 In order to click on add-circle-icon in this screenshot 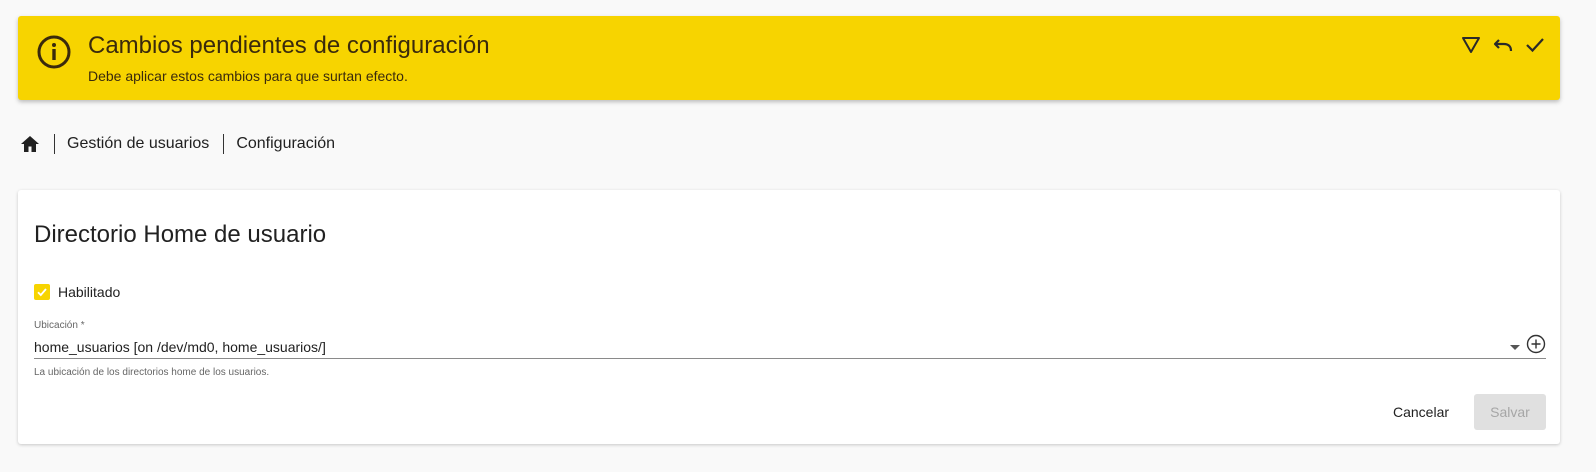, I will do `click(1536, 344)`.